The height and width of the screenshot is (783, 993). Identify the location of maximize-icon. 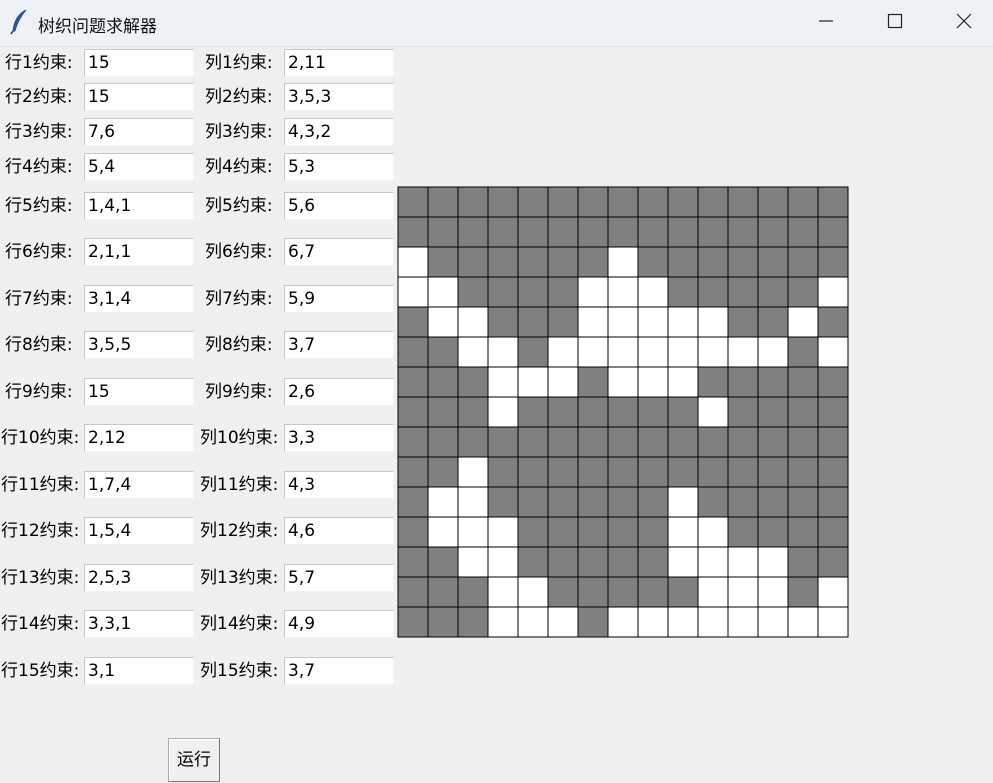
(895, 23).